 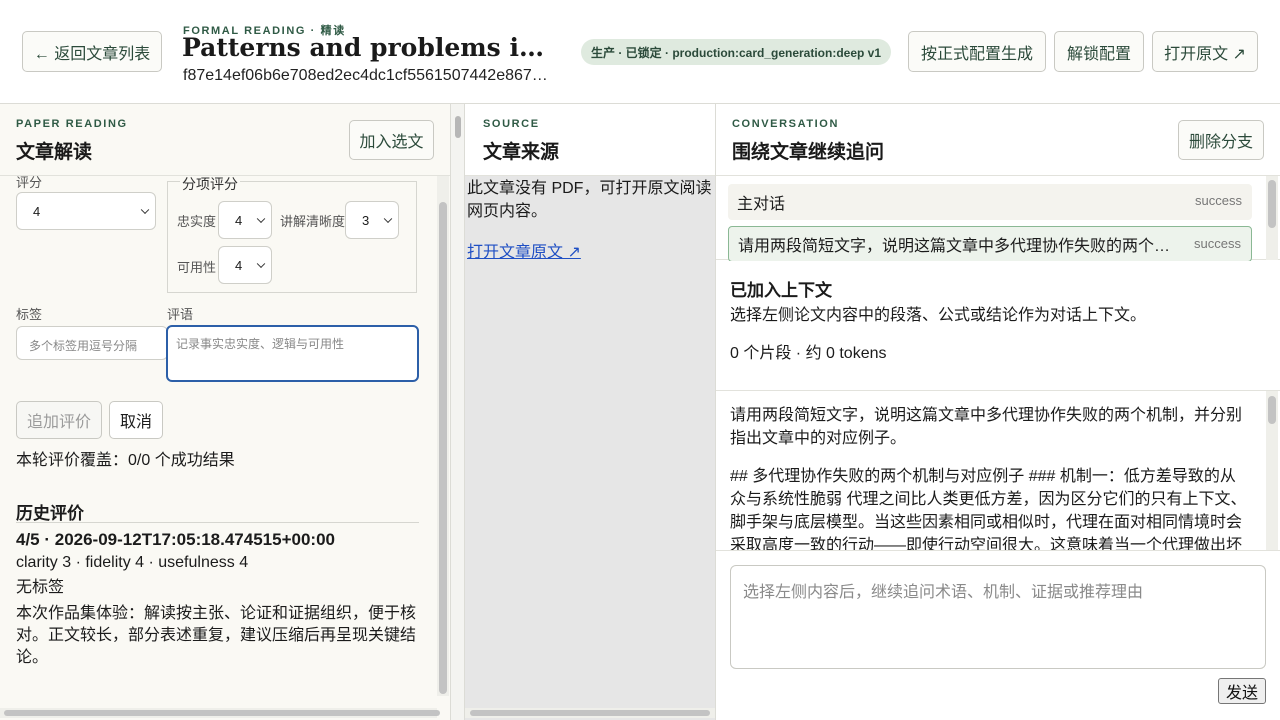 What do you see at coordinates (29, 314) in the screenshot?
I see `tags-label: 标签` at bounding box center [29, 314].